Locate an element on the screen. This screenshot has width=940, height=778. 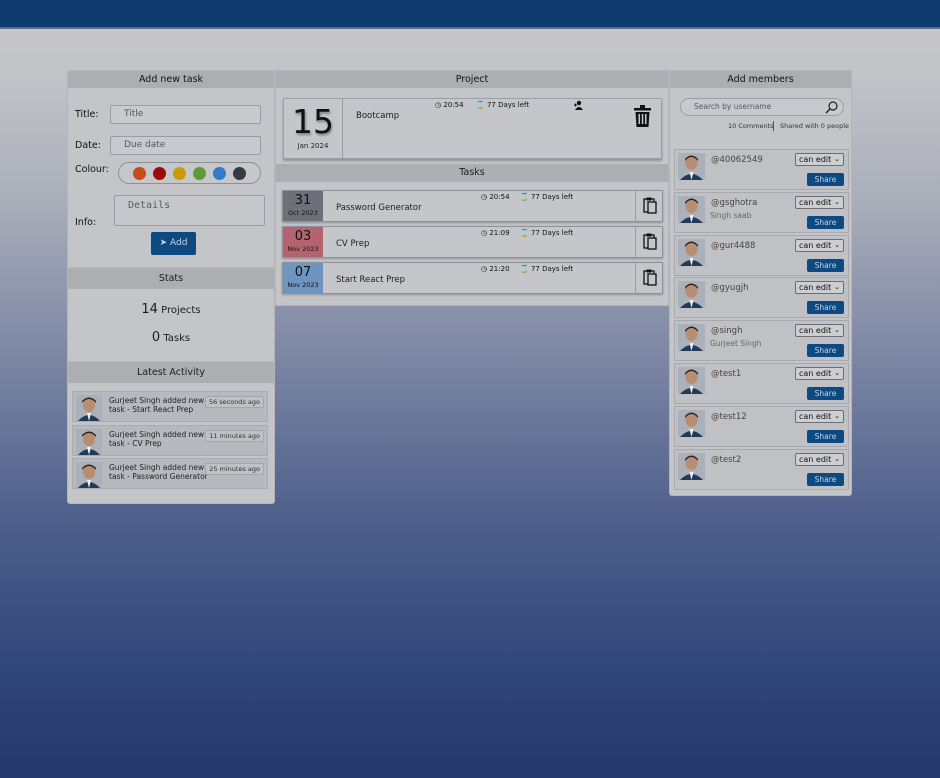
comments-count: 10 Comments is located at coordinates (751, 126).